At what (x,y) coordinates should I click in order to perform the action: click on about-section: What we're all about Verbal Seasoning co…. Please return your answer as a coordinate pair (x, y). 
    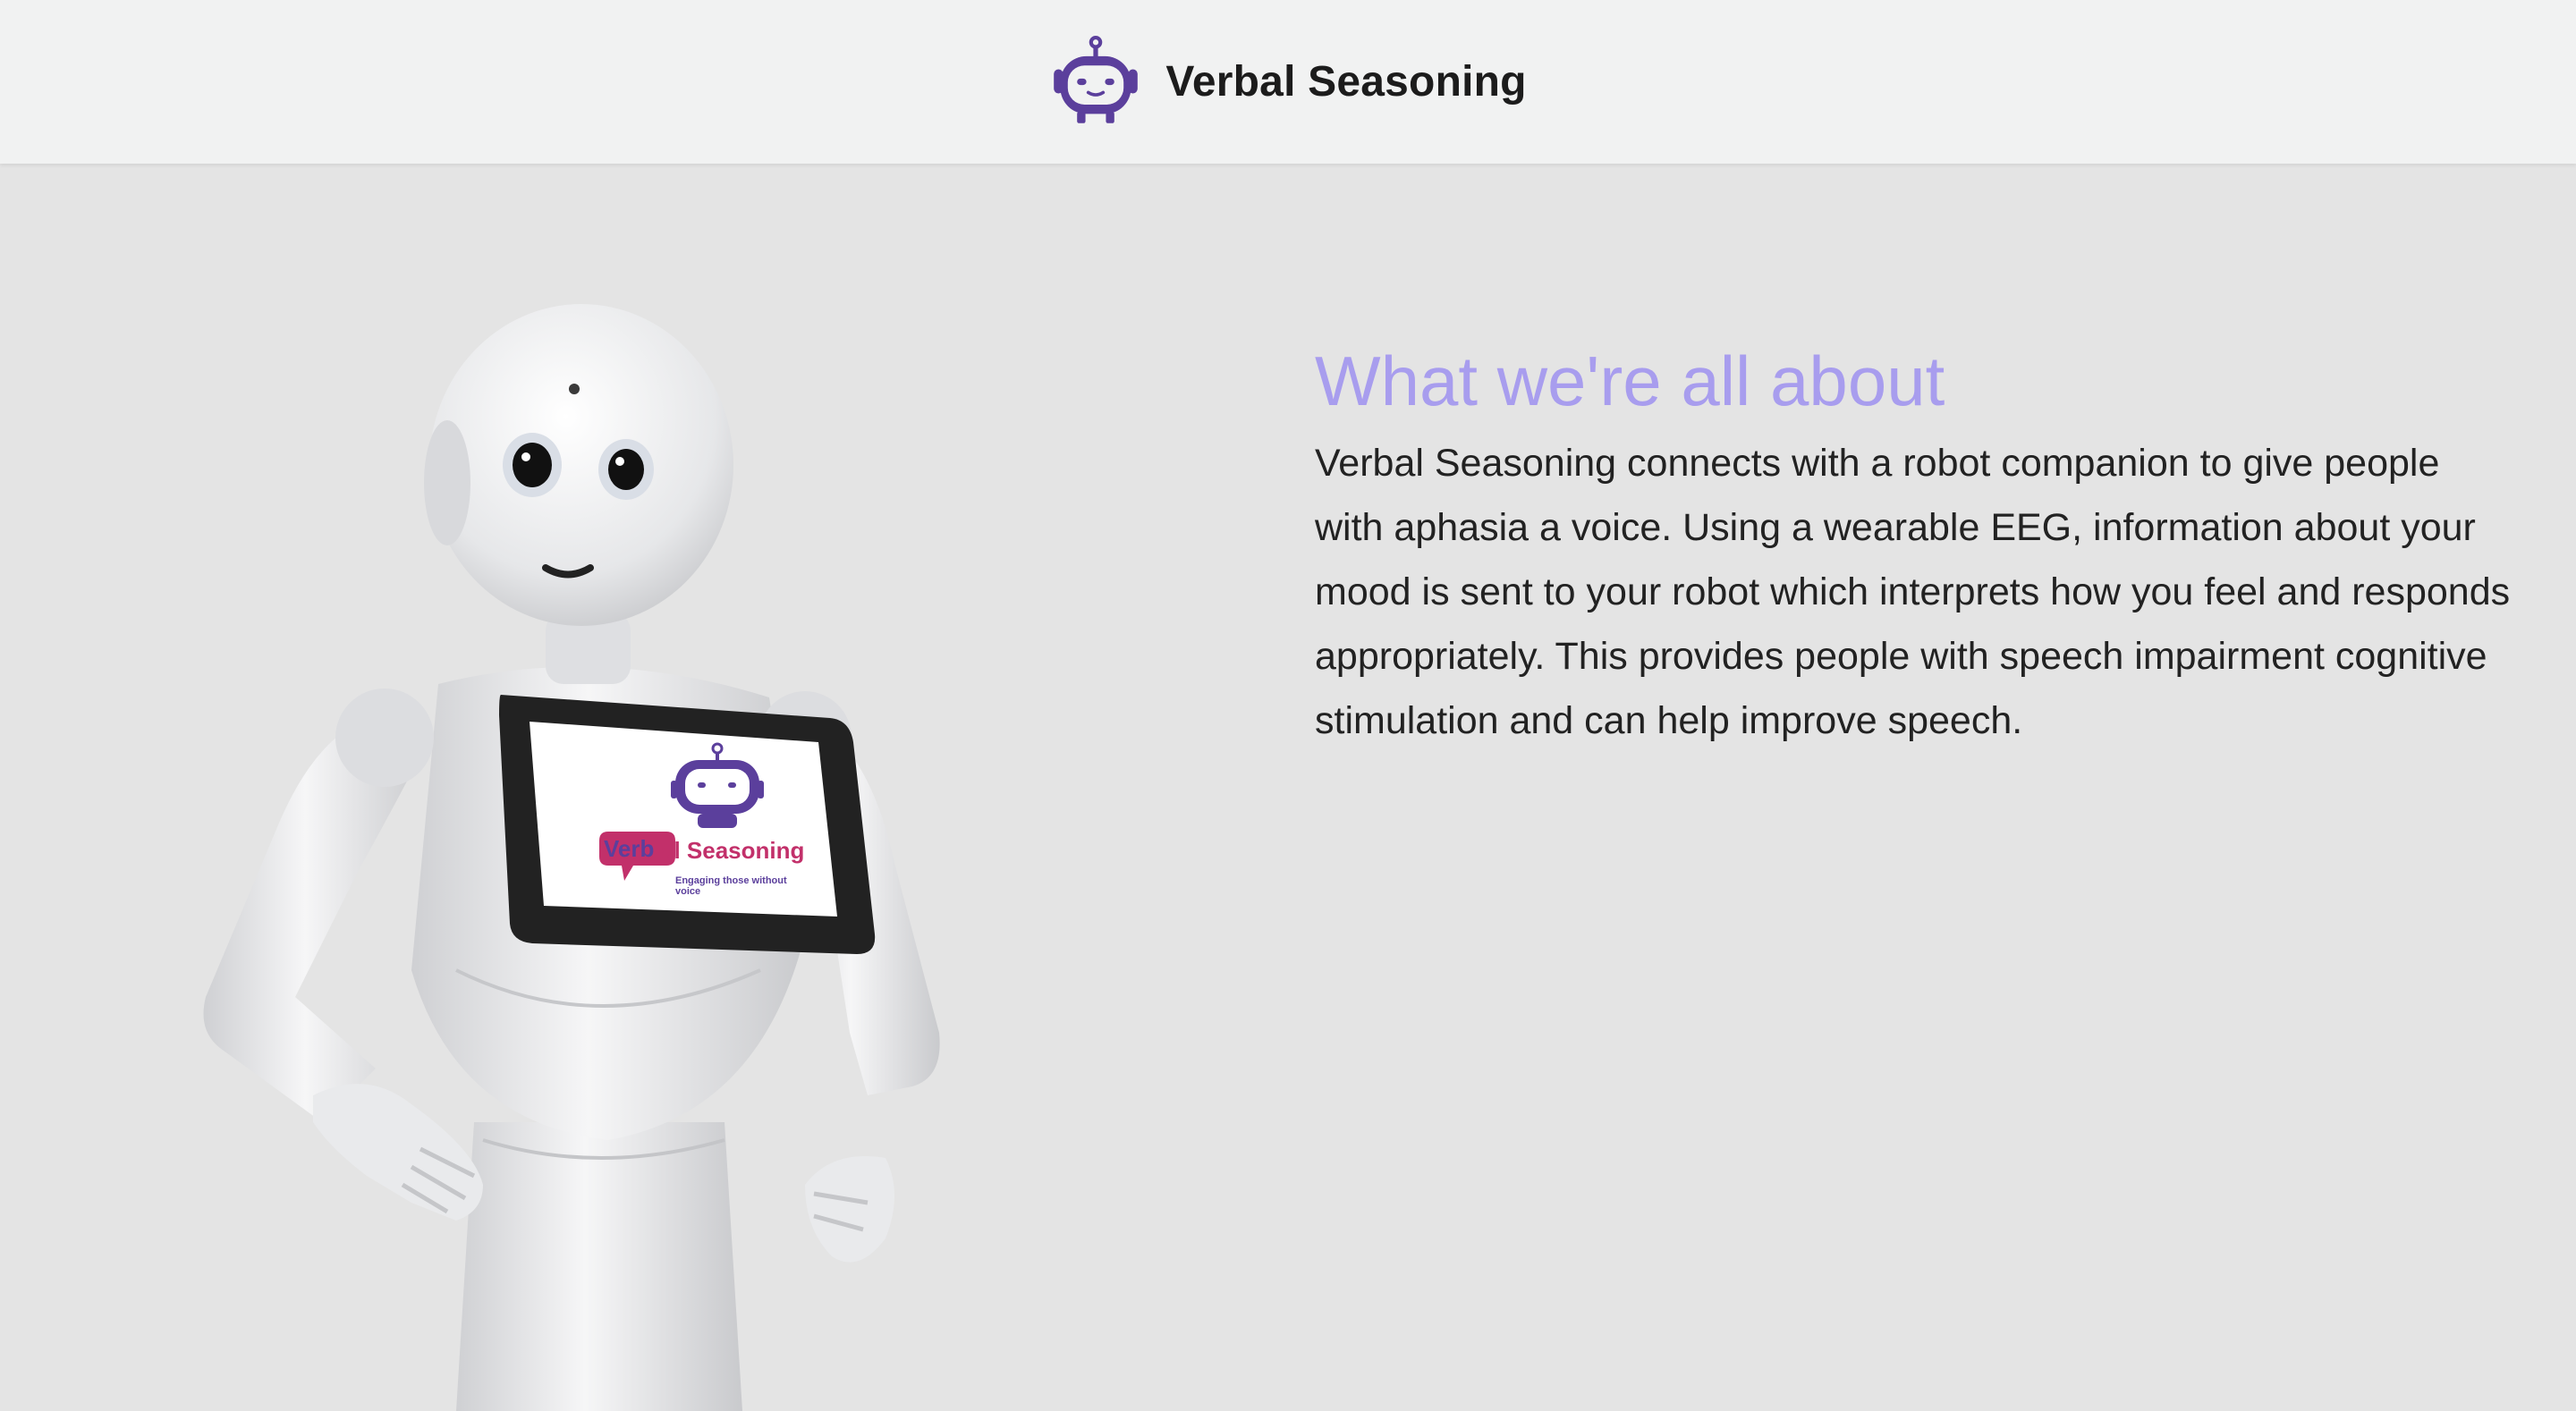
    Looking at the image, I should click on (1914, 546).